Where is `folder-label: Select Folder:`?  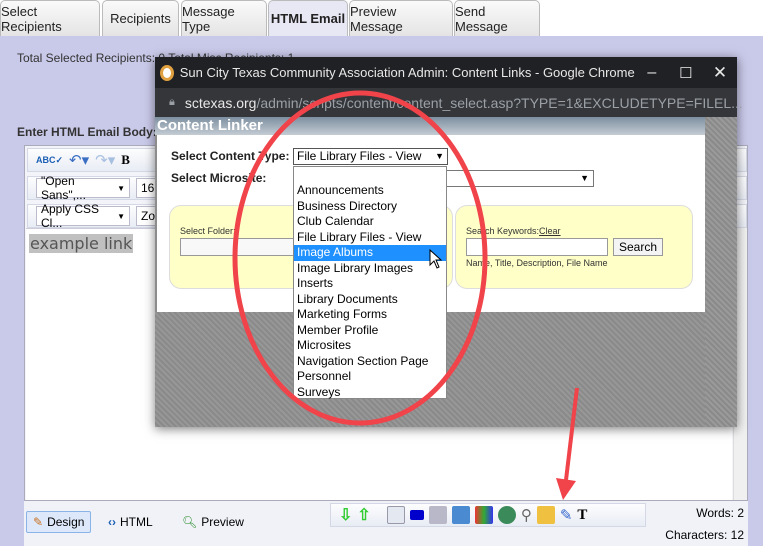
folder-label: Select Folder: is located at coordinates (208, 231).